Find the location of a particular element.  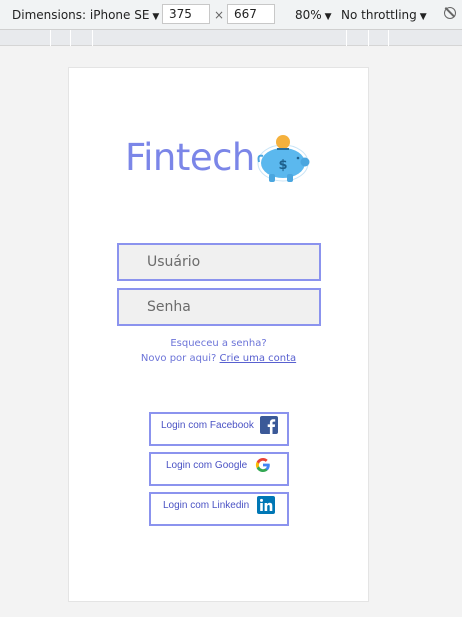

device-dimensions-label: Dimensions: iPhone SE is located at coordinates (81, 15).